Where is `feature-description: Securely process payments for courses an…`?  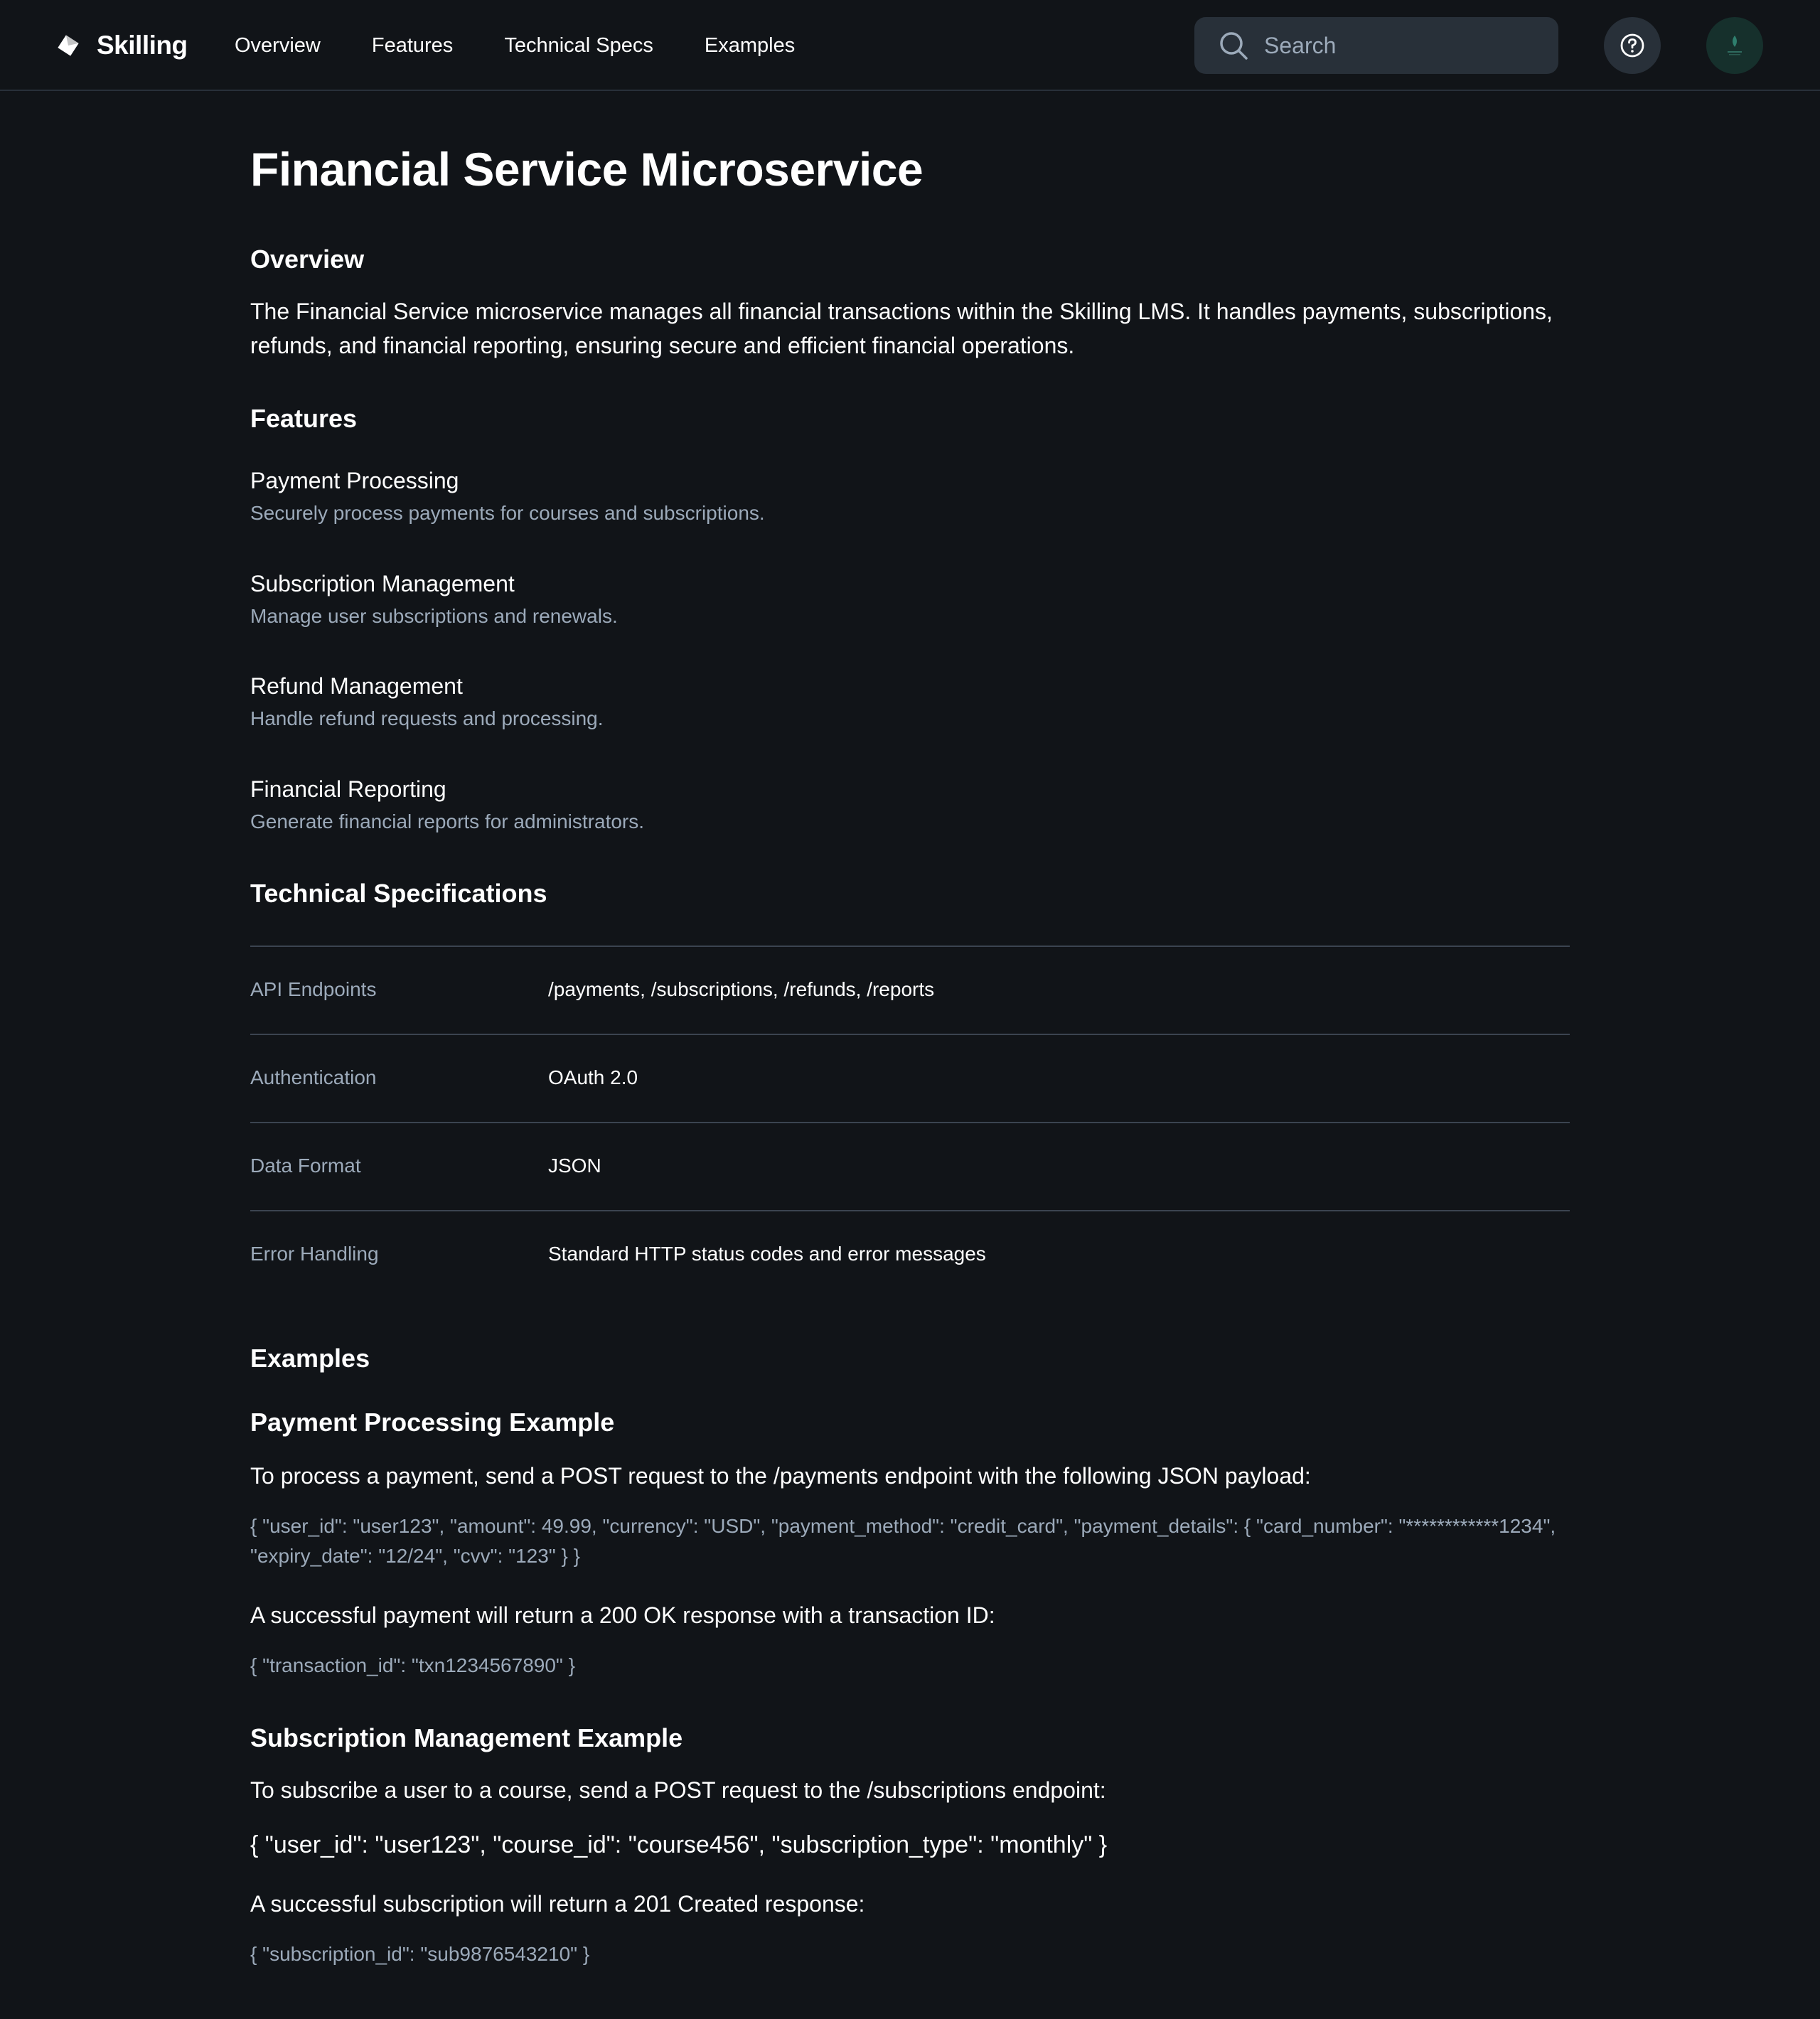 feature-description: Securely process payments for courses an… is located at coordinates (508, 513).